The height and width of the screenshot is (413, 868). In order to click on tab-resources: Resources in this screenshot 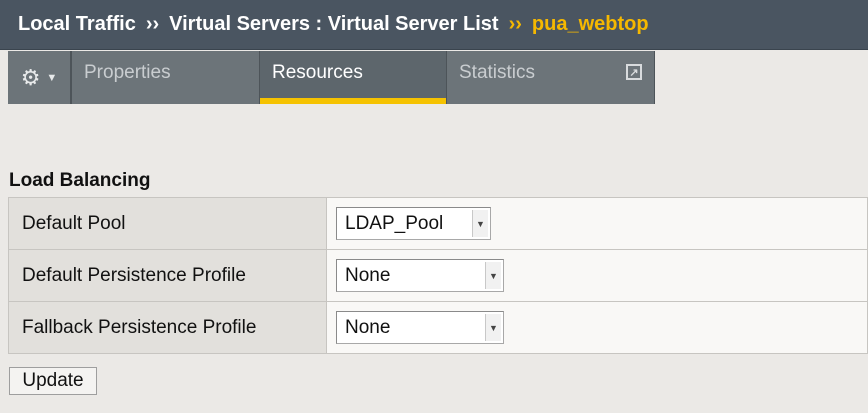, I will do `click(353, 77)`.